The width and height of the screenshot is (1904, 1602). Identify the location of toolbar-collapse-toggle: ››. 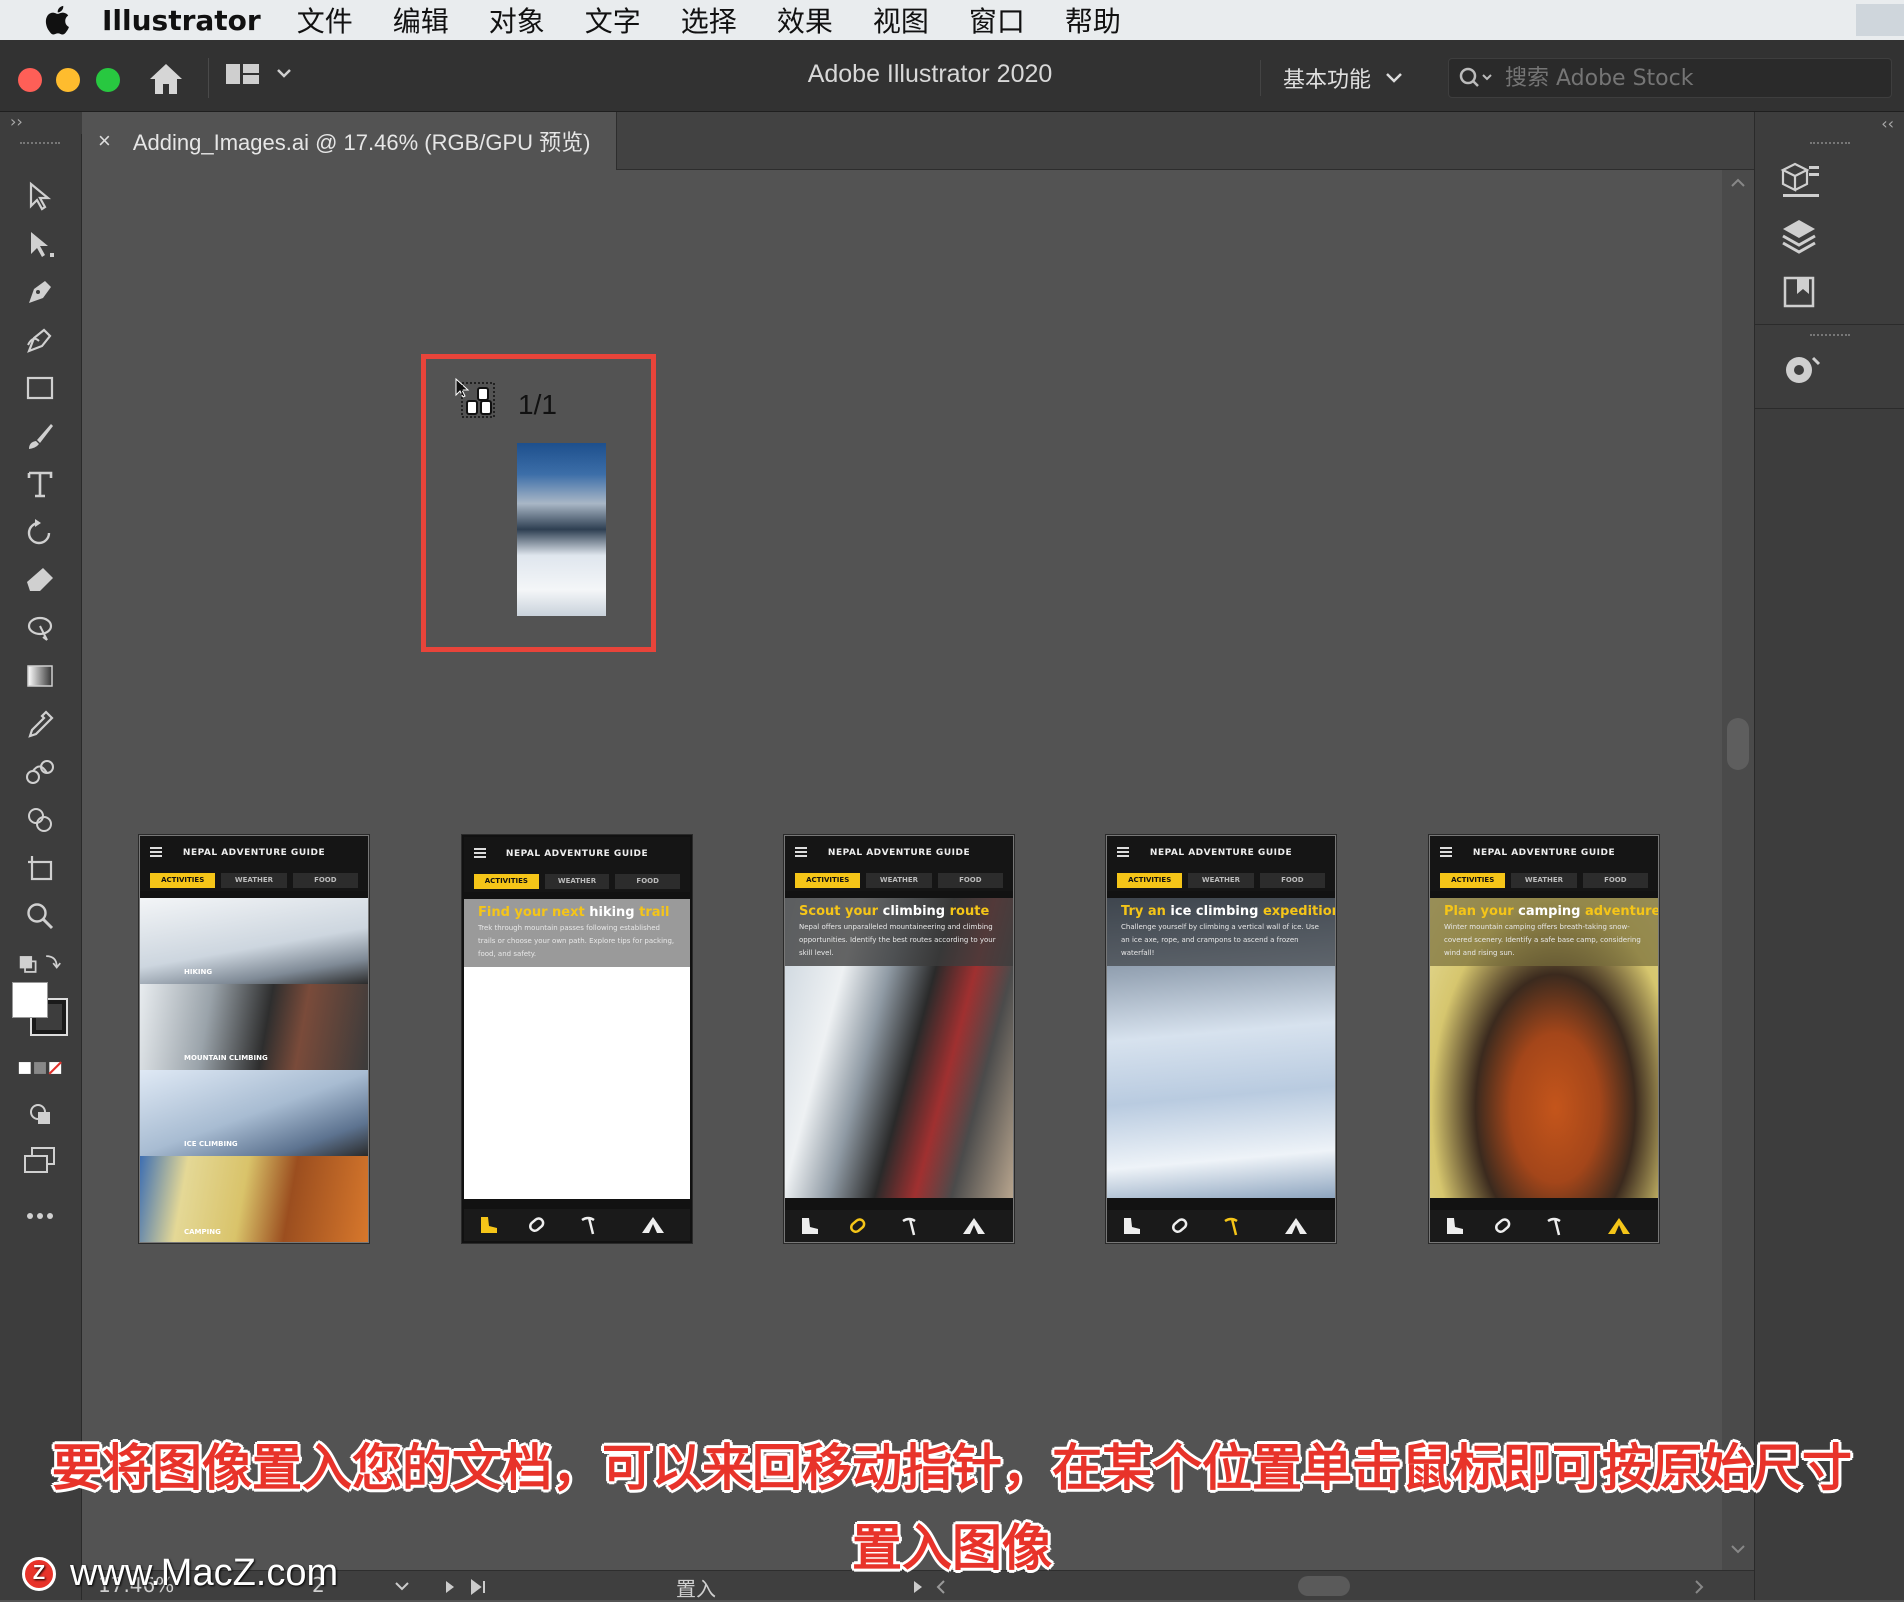
(41, 123).